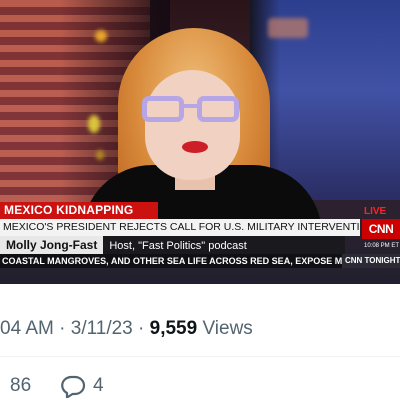  Describe the element at coordinates (174, 328) in the screenshot. I see `views-count: 9,559` at that location.